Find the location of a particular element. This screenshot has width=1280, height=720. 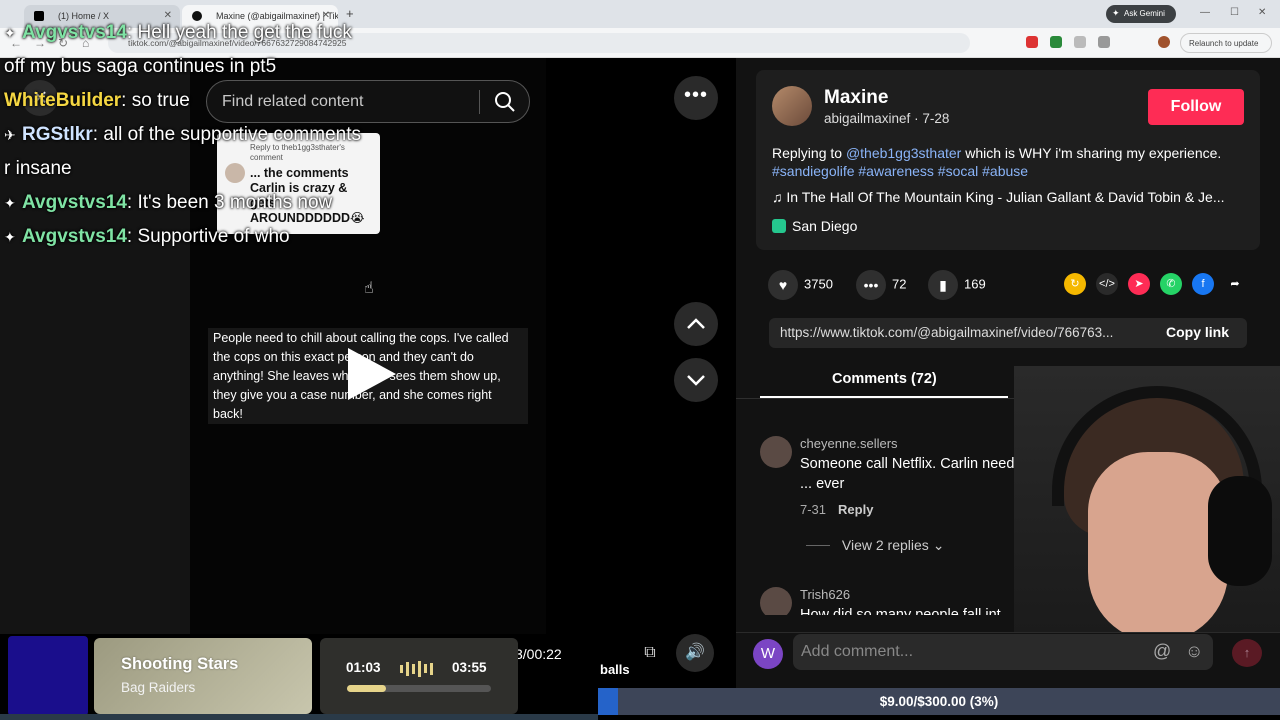

puzzle-icon is located at coordinates (1104, 42).